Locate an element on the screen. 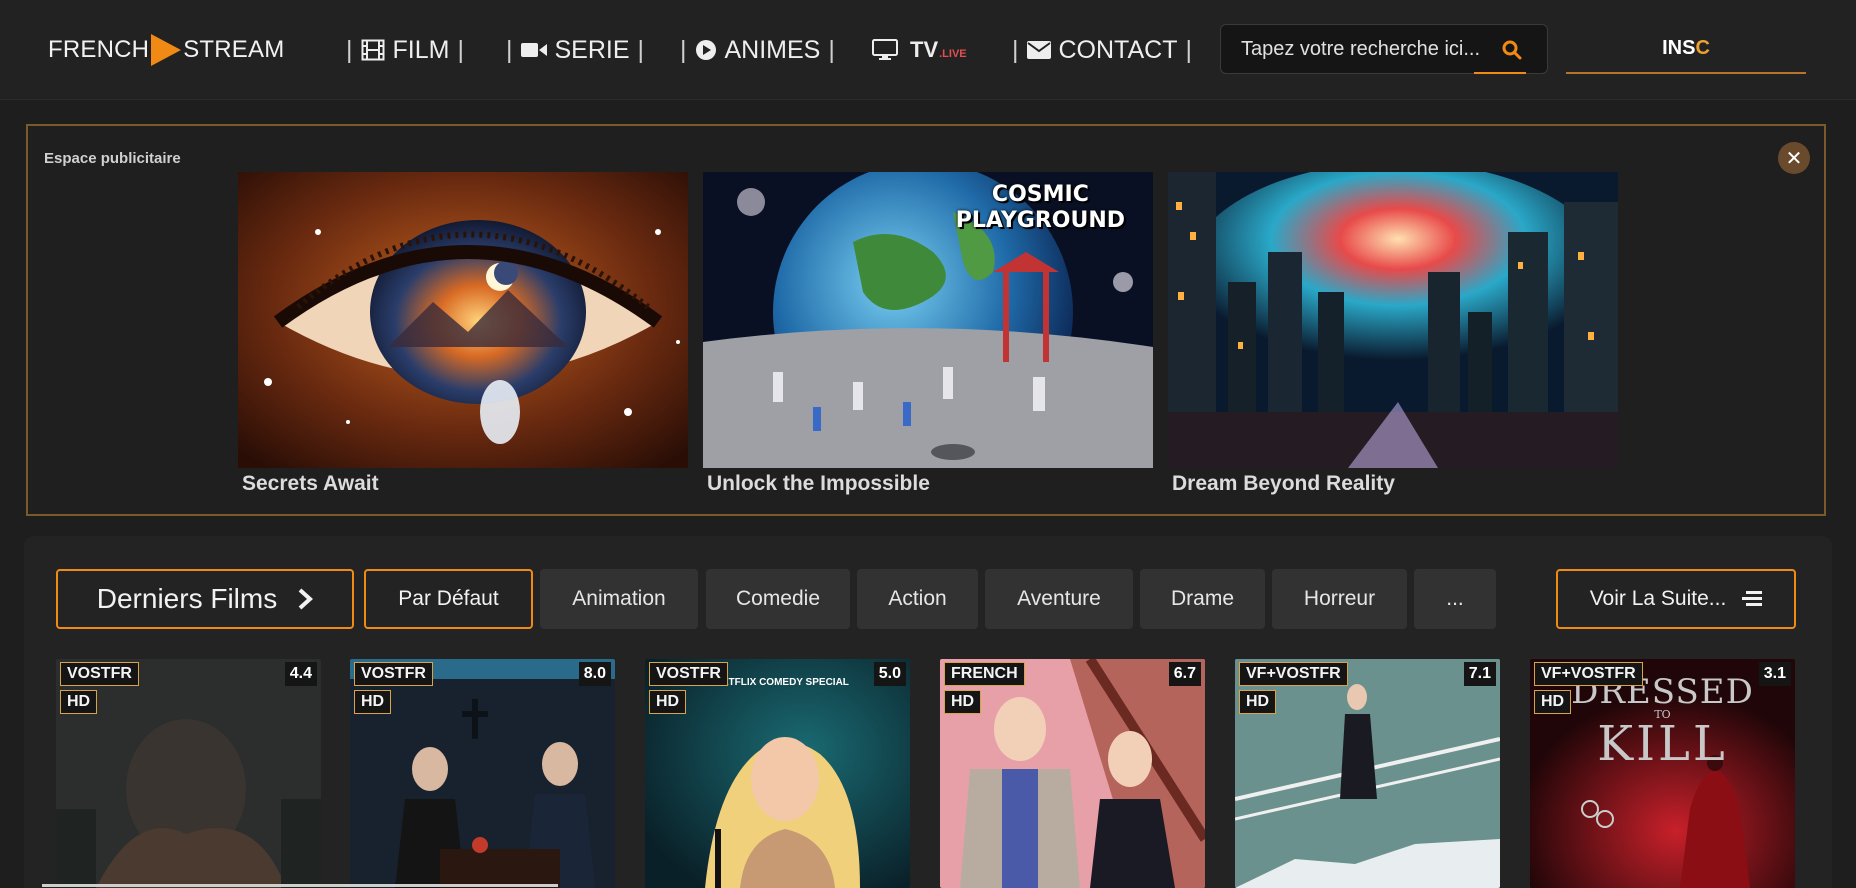 The width and height of the screenshot is (1856, 888). nav-serie: | SERIE | is located at coordinates (575, 50).